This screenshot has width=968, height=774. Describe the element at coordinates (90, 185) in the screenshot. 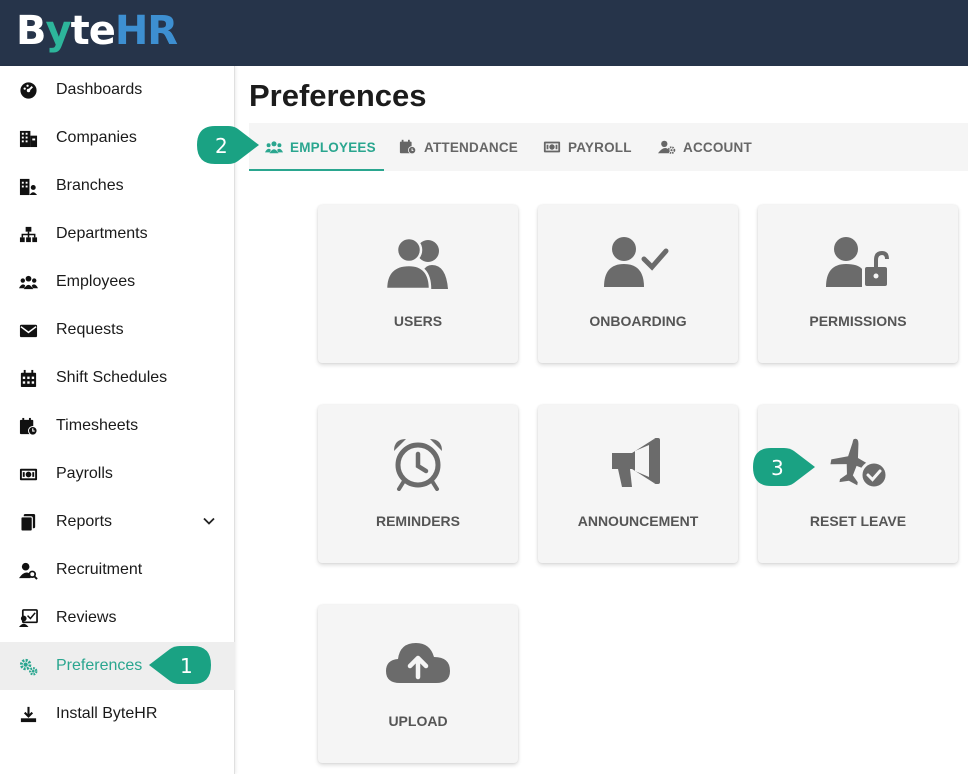

I see `sidebar-item-label: Branches` at that location.